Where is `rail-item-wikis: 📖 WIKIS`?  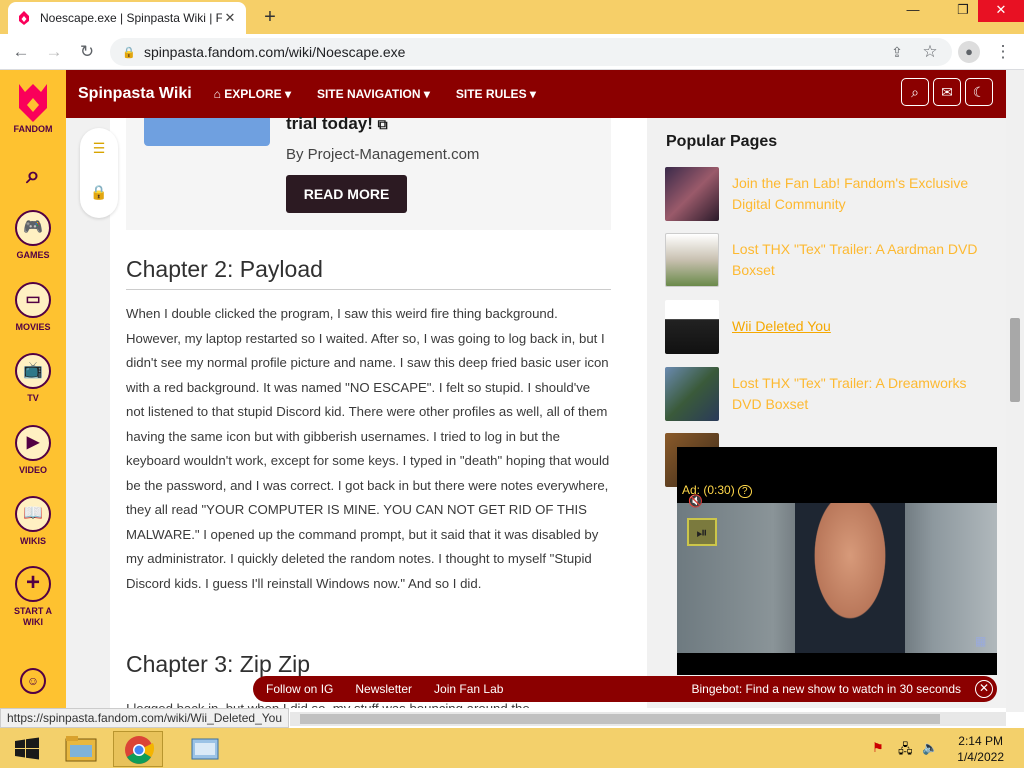
rail-item-wikis: 📖 WIKIS is located at coordinates (33, 521).